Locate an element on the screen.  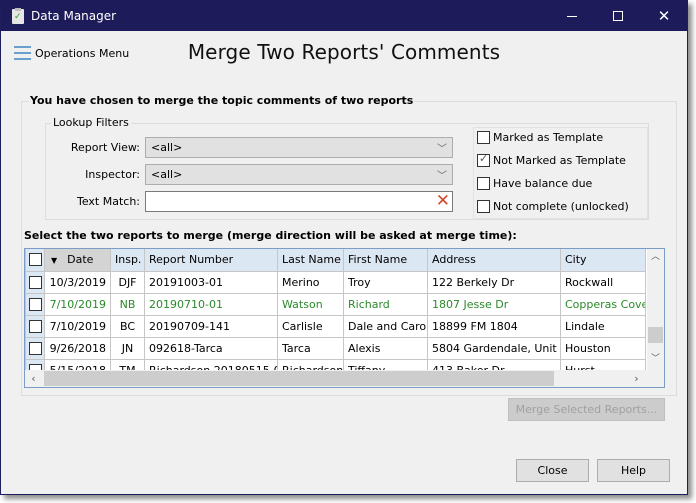
checkbox-box-checked is located at coordinates (483, 159).